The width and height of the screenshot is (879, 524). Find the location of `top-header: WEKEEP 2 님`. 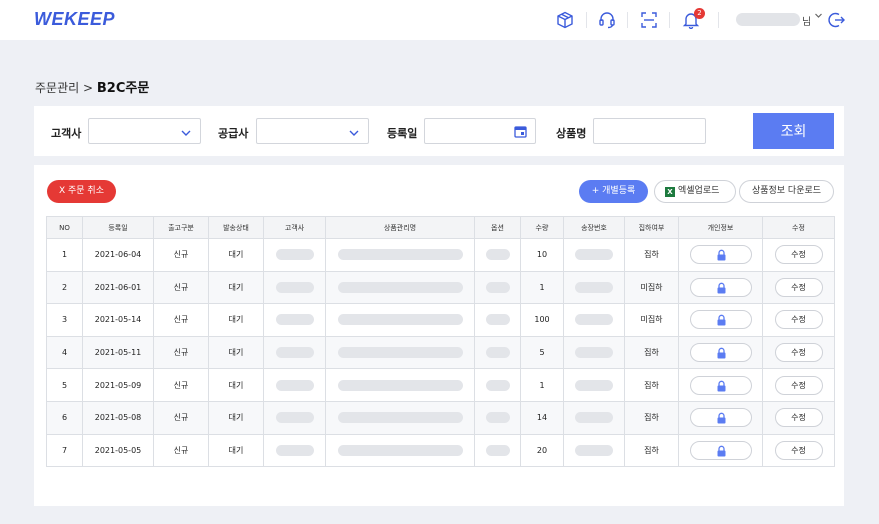

top-header: WEKEEP 2 님 is located at coordinates (439, 20).